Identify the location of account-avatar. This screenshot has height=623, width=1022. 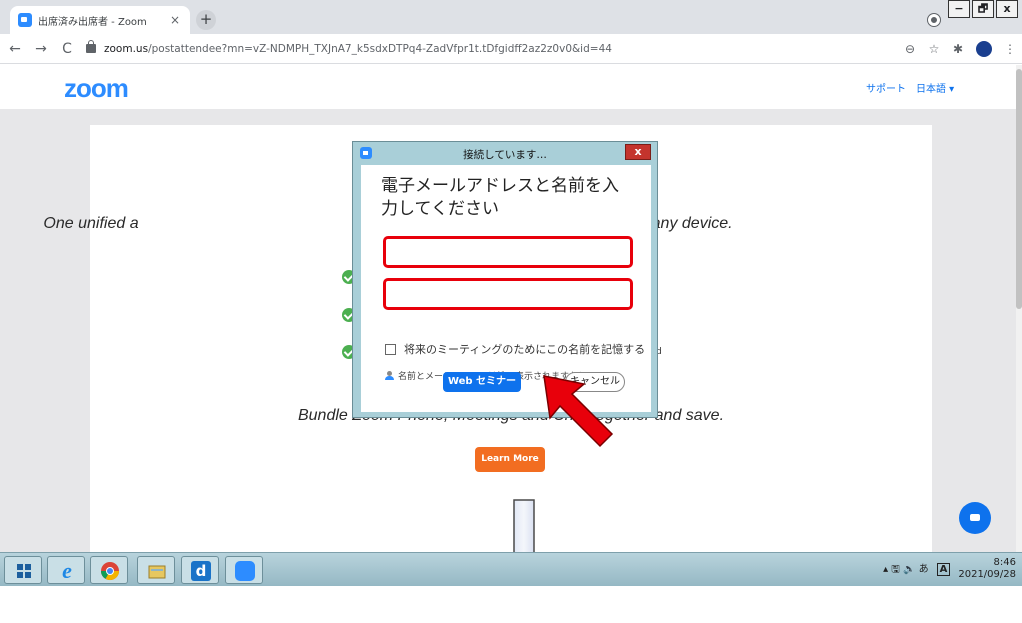
(984, 48).